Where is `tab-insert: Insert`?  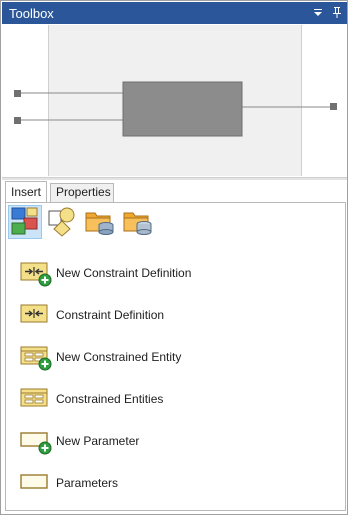
tab-insert: Insert is located at coordinates (26, 192).